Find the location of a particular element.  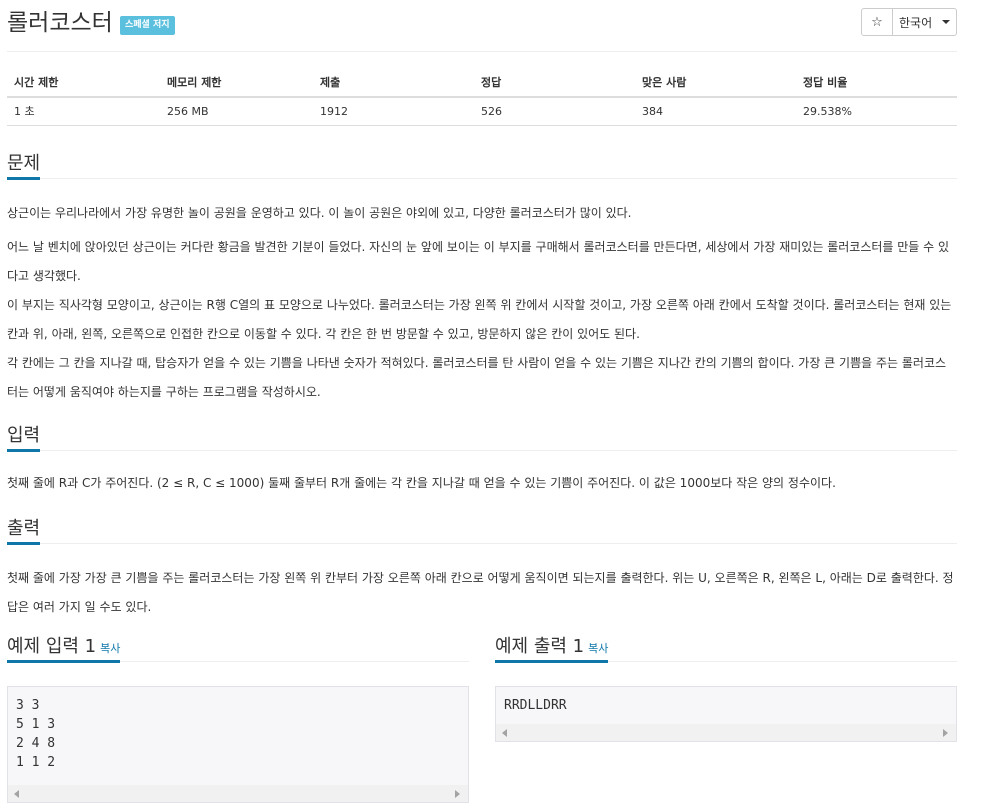

problem-section-heading: 문제 is located at coordinates (482, 166).